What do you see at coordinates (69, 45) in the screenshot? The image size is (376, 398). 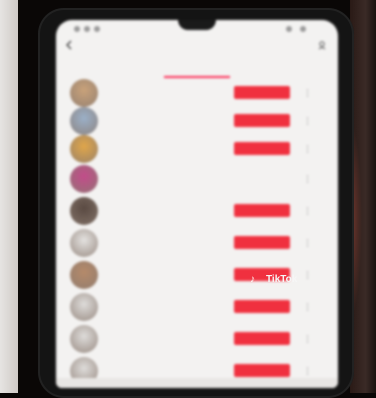 I see `back-arrow-icon` at bounding box center [69, 45].